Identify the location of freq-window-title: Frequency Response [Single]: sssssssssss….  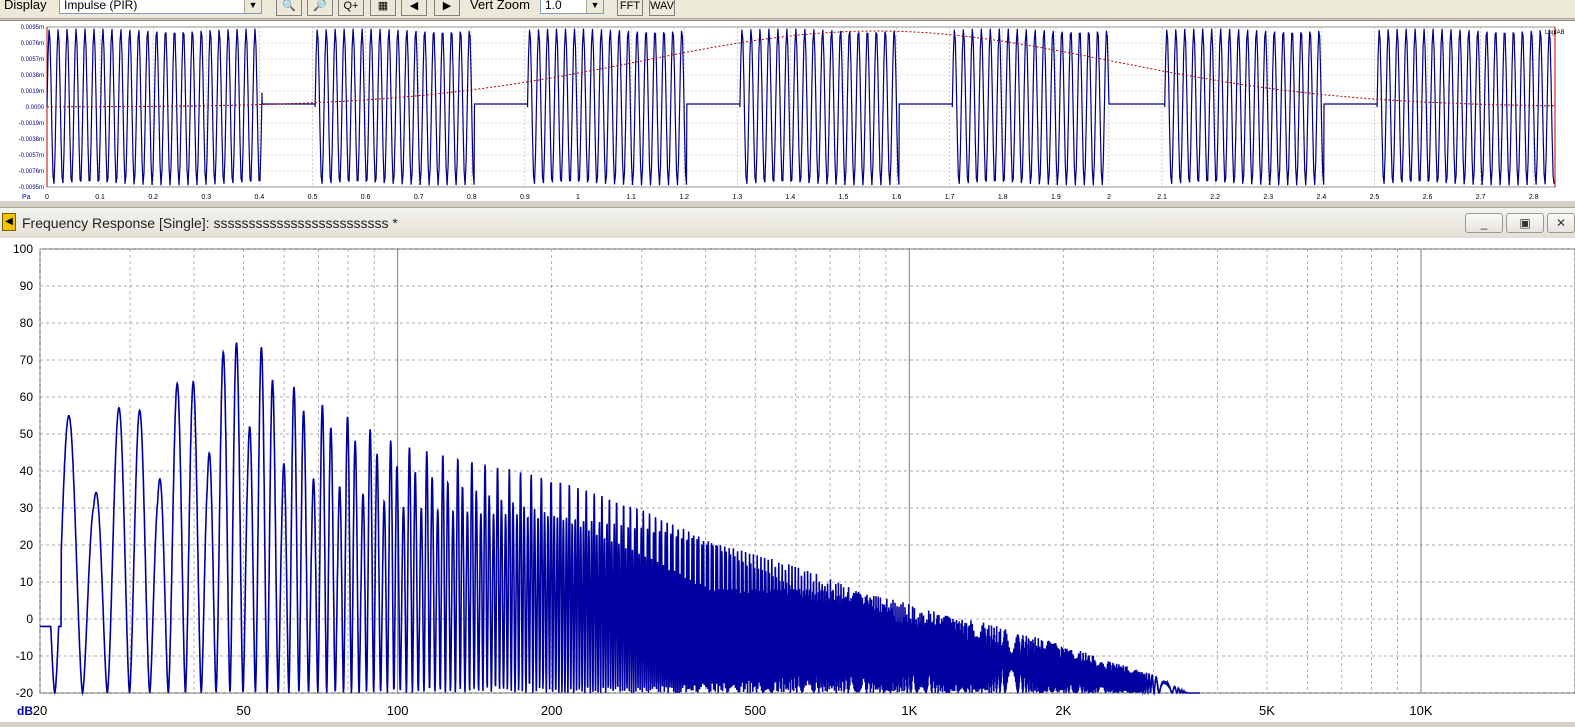
(210, 223).